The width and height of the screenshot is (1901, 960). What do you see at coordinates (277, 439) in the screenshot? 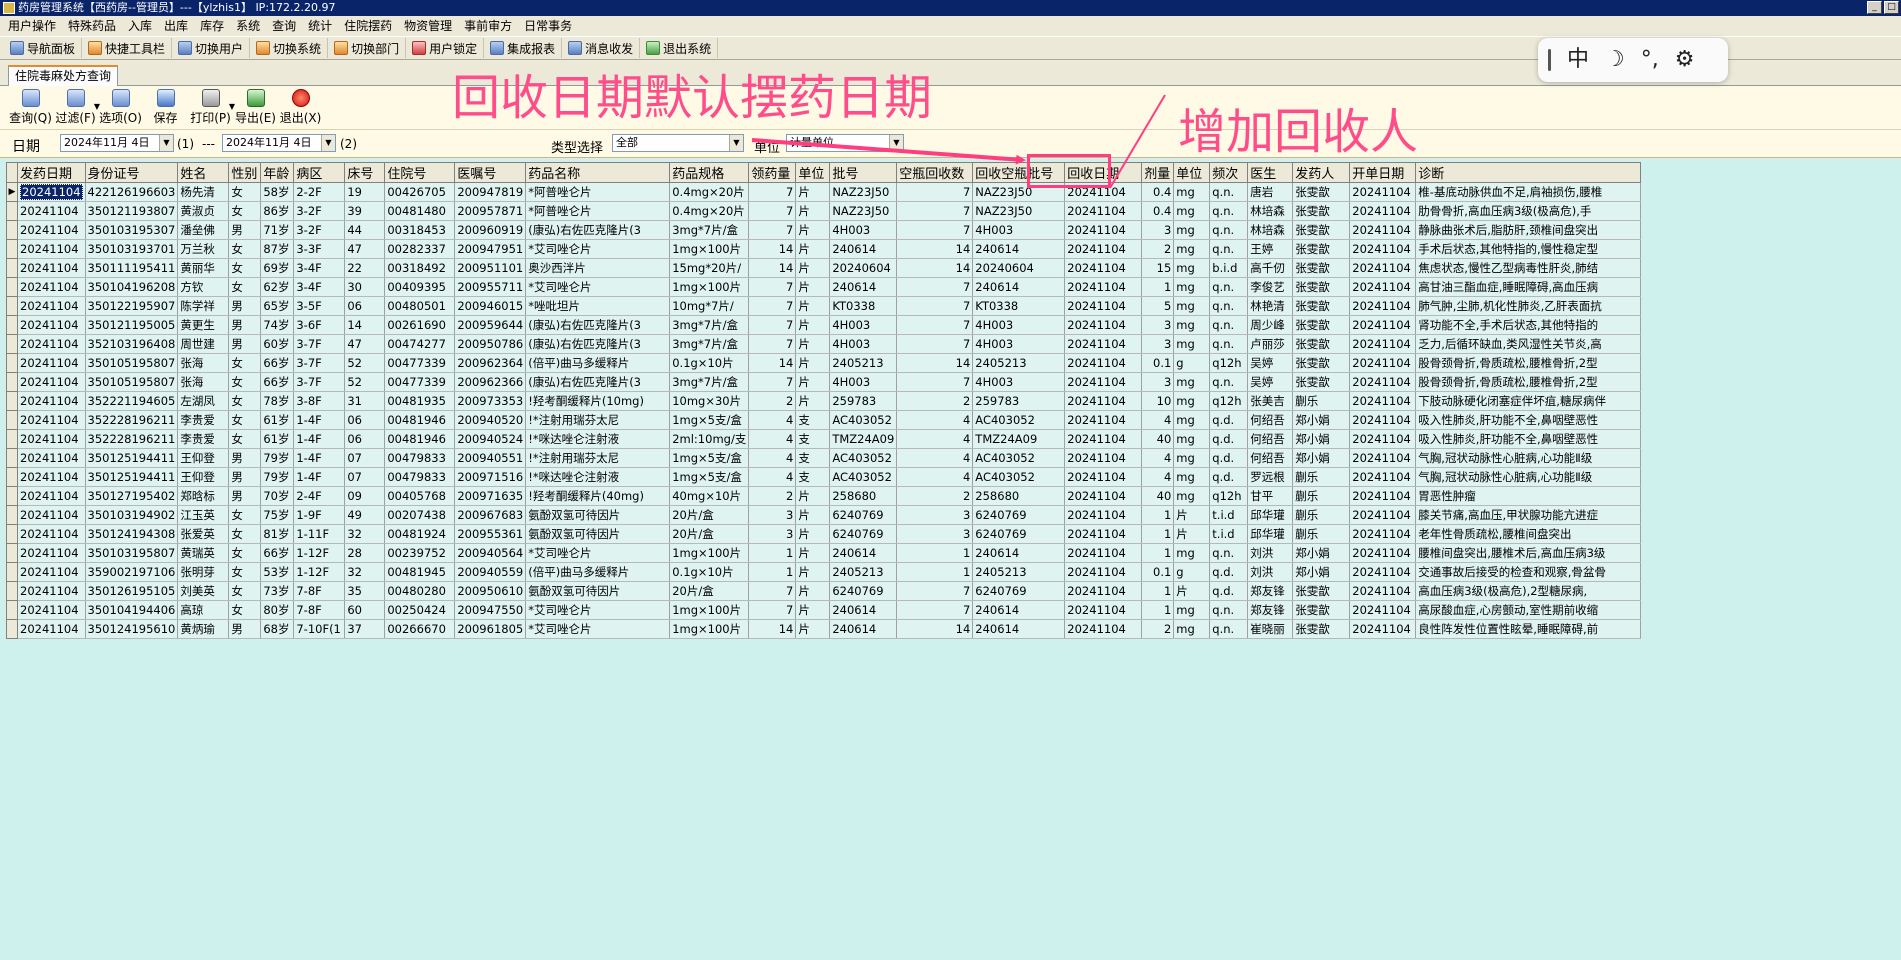
I see `table-cell: 61岁` at bounding box center [277, 439].